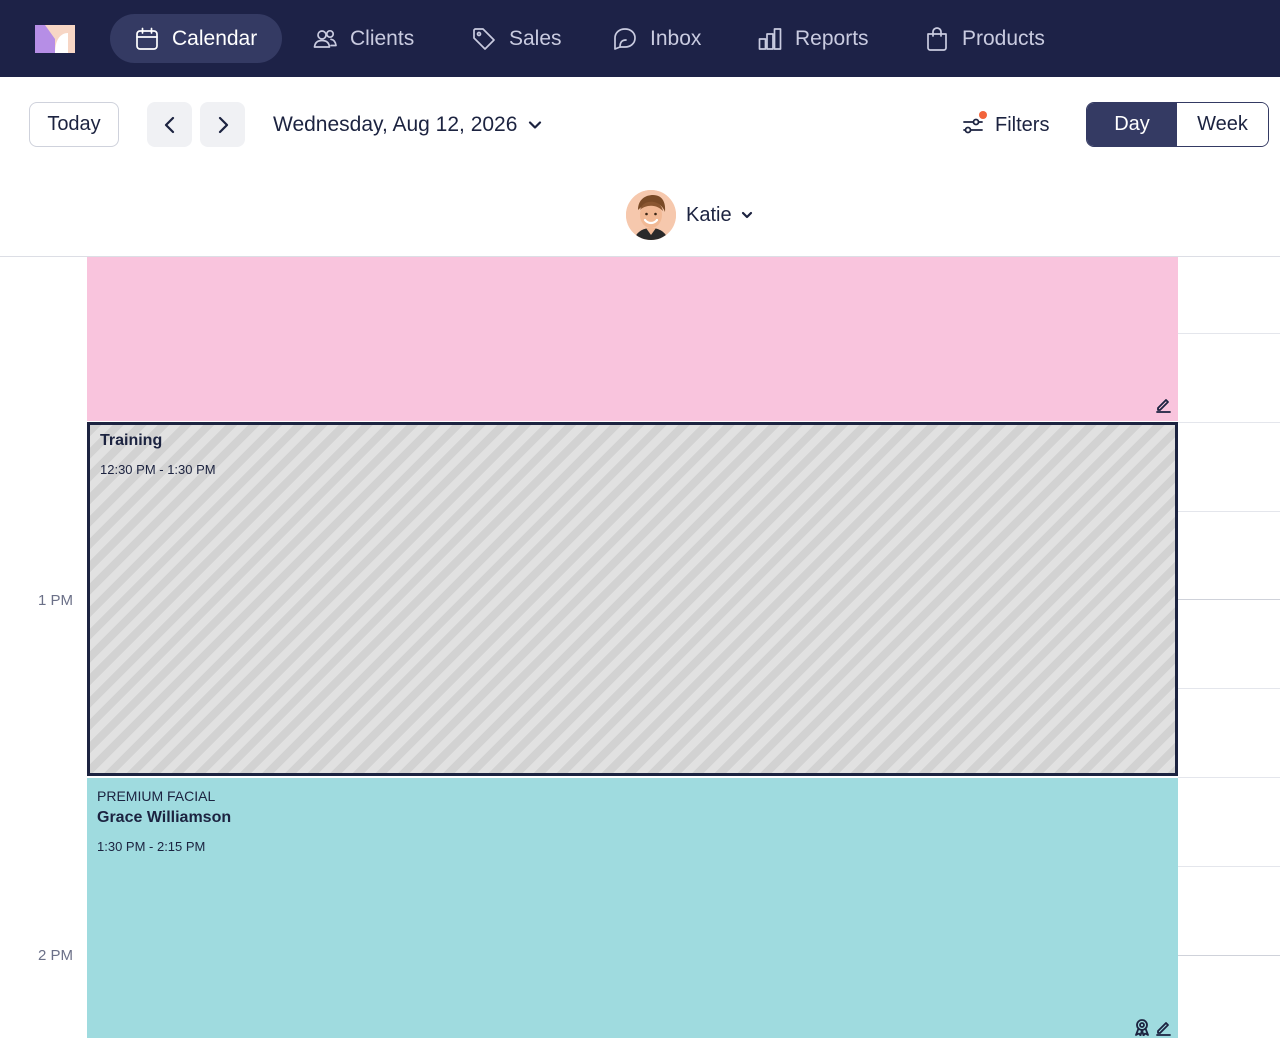  I want to click on bar-chart-icon, so click(770, 38).